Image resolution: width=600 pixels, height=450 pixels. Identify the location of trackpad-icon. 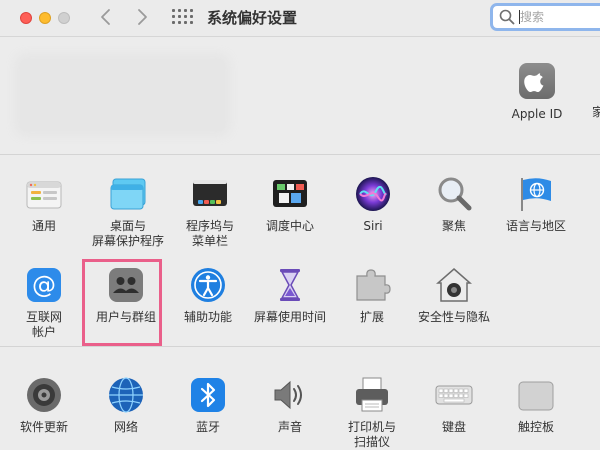
(536, 395).